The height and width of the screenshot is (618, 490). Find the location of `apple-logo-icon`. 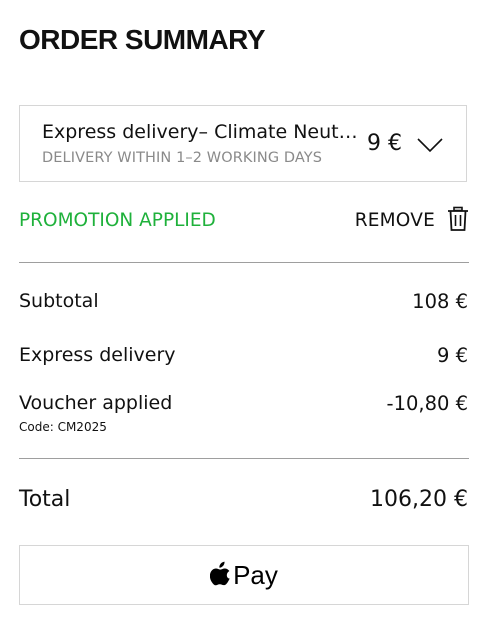

apple-logo-icon is located at coordinates (220, 573).